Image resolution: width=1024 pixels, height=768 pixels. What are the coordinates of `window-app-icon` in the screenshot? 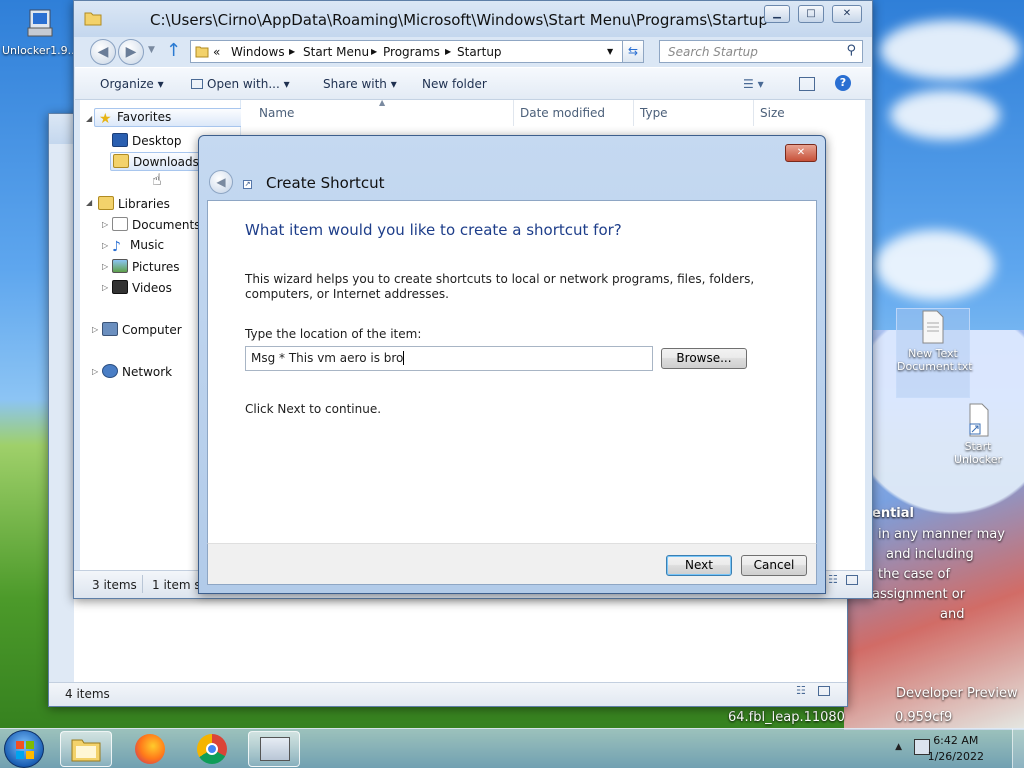 It's located at (275, 749).